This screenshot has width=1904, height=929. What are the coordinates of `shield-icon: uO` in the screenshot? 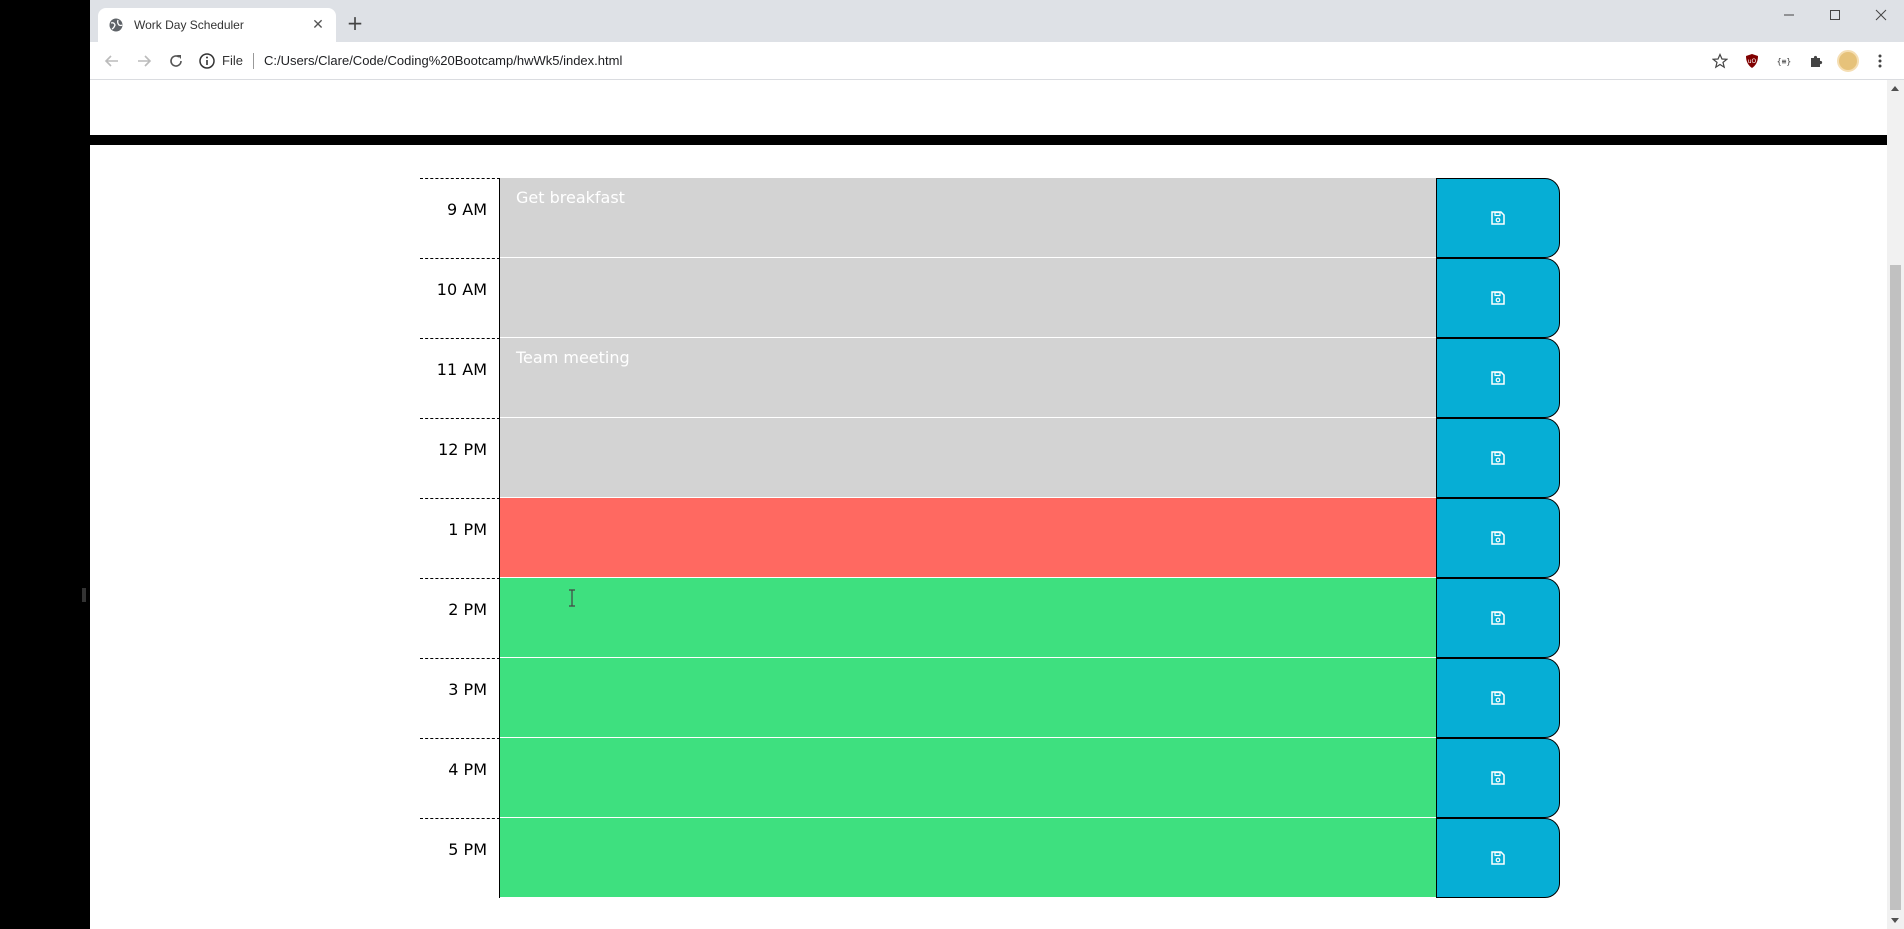 It's located at (1752, 61).